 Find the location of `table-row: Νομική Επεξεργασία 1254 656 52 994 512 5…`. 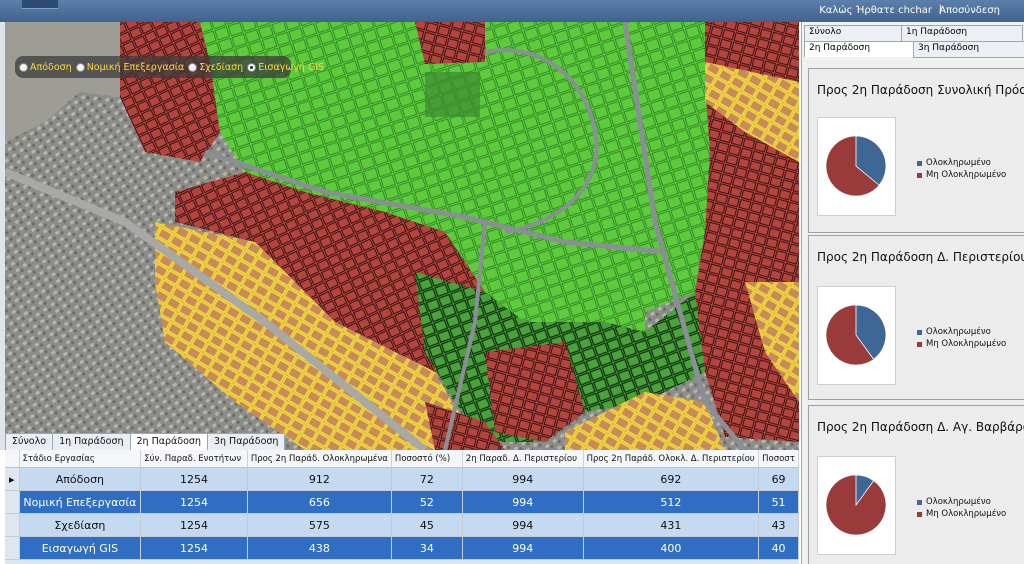

table-row: Νομική Επεξεργασία 1254 656 52 994 512 5… is located at coordinates (402, 502).